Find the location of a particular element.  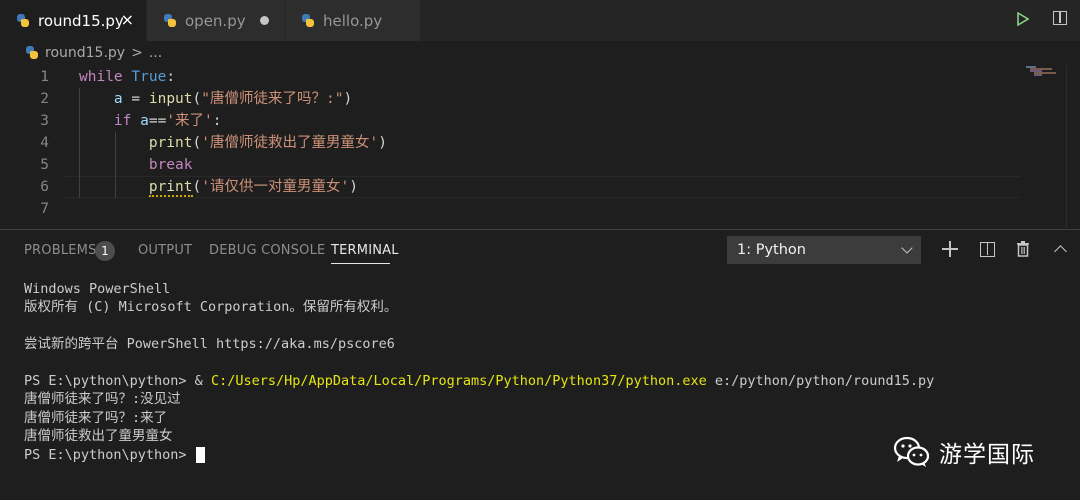

tab-output: OUTPUT is located at coordinates (165, 250).